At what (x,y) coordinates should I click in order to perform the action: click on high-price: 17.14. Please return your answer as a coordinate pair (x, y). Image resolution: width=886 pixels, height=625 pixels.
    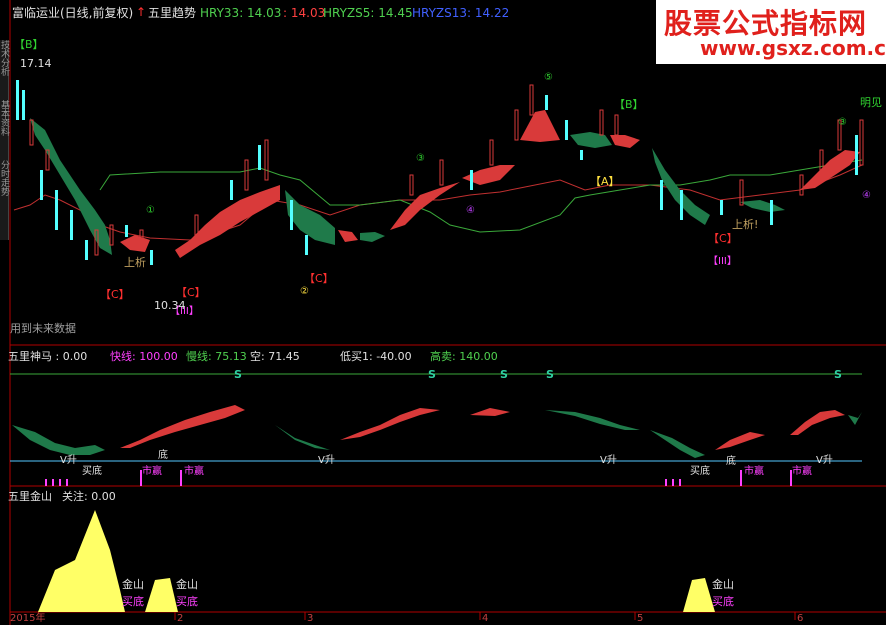
    Looking at the image, I should click on (36, 63).